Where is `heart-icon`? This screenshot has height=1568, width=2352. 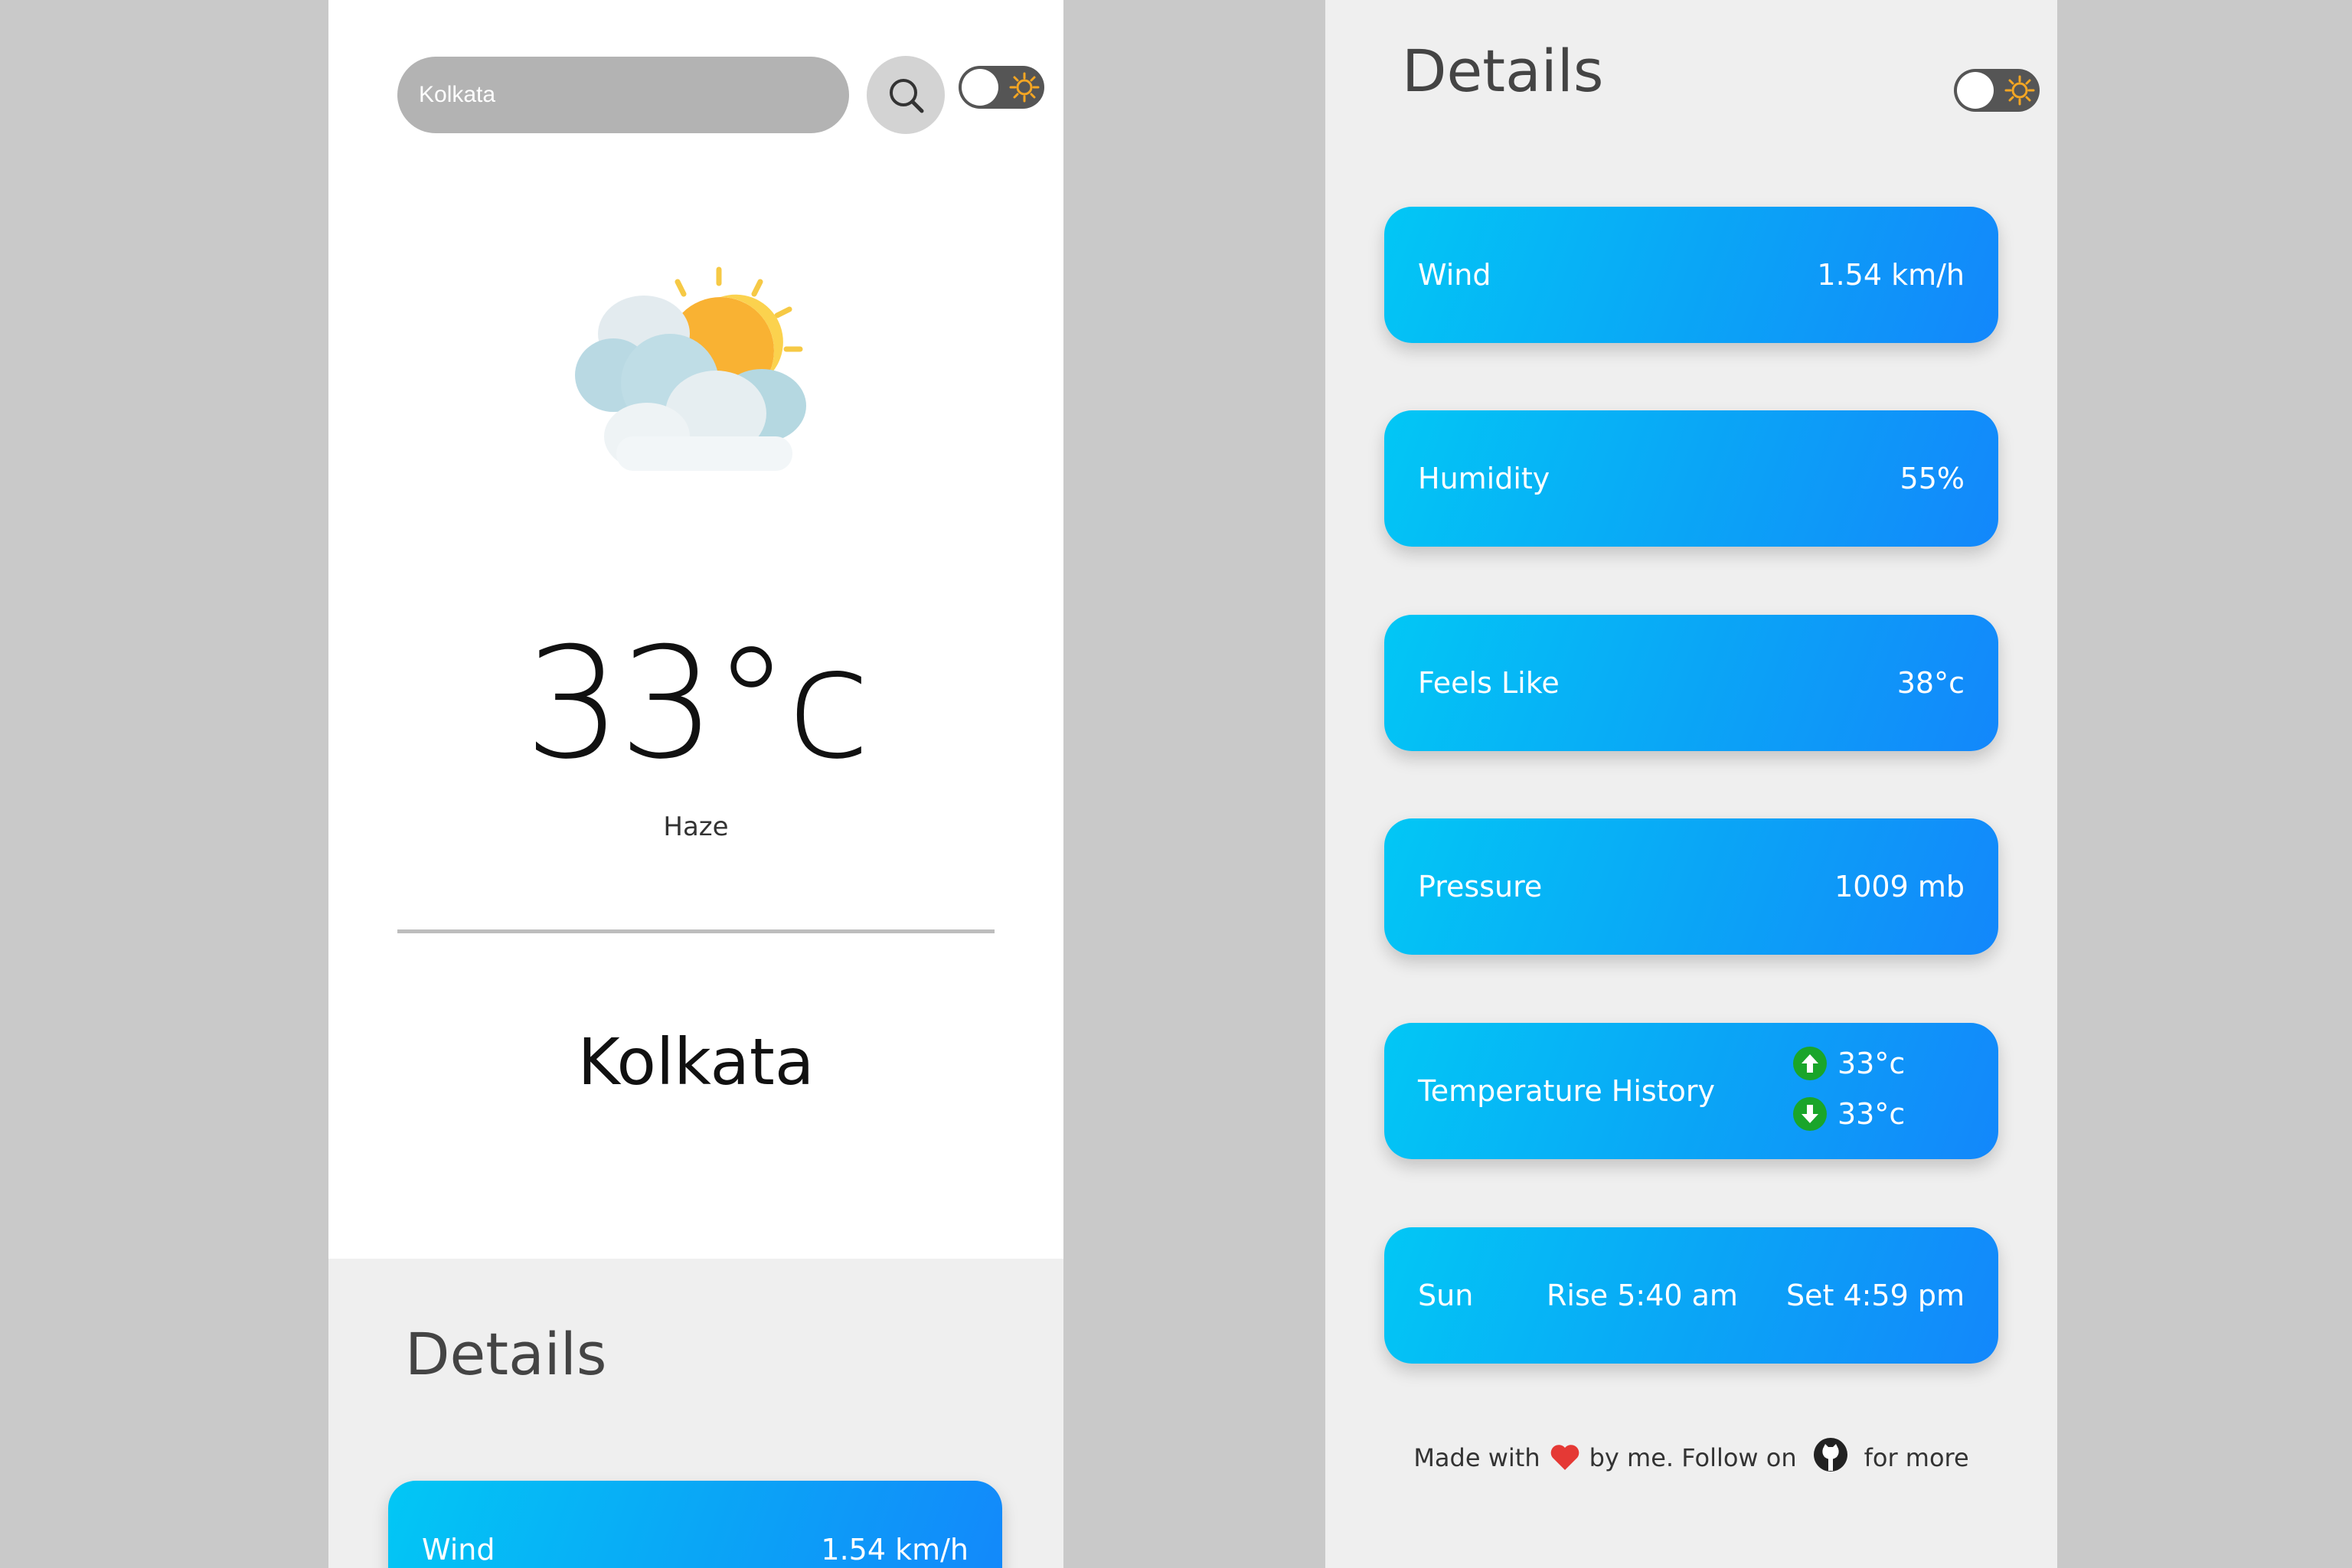
heart-icon is located at coordinates (1564, 1457).